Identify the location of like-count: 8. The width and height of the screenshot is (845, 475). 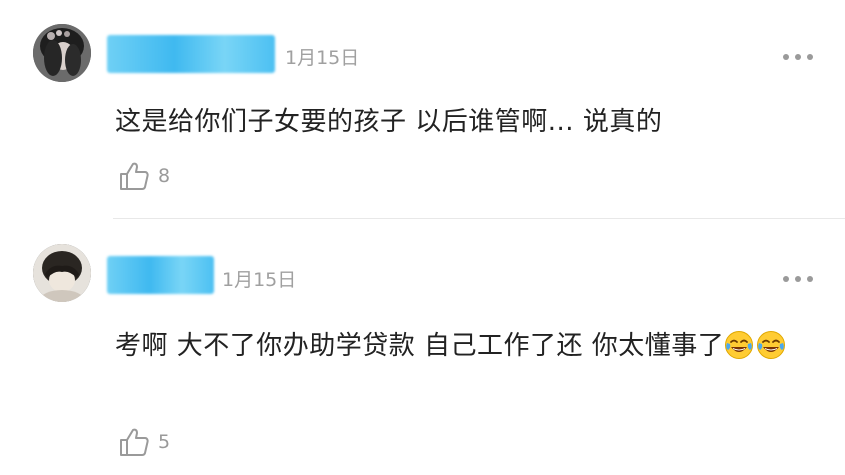
(164, 176).